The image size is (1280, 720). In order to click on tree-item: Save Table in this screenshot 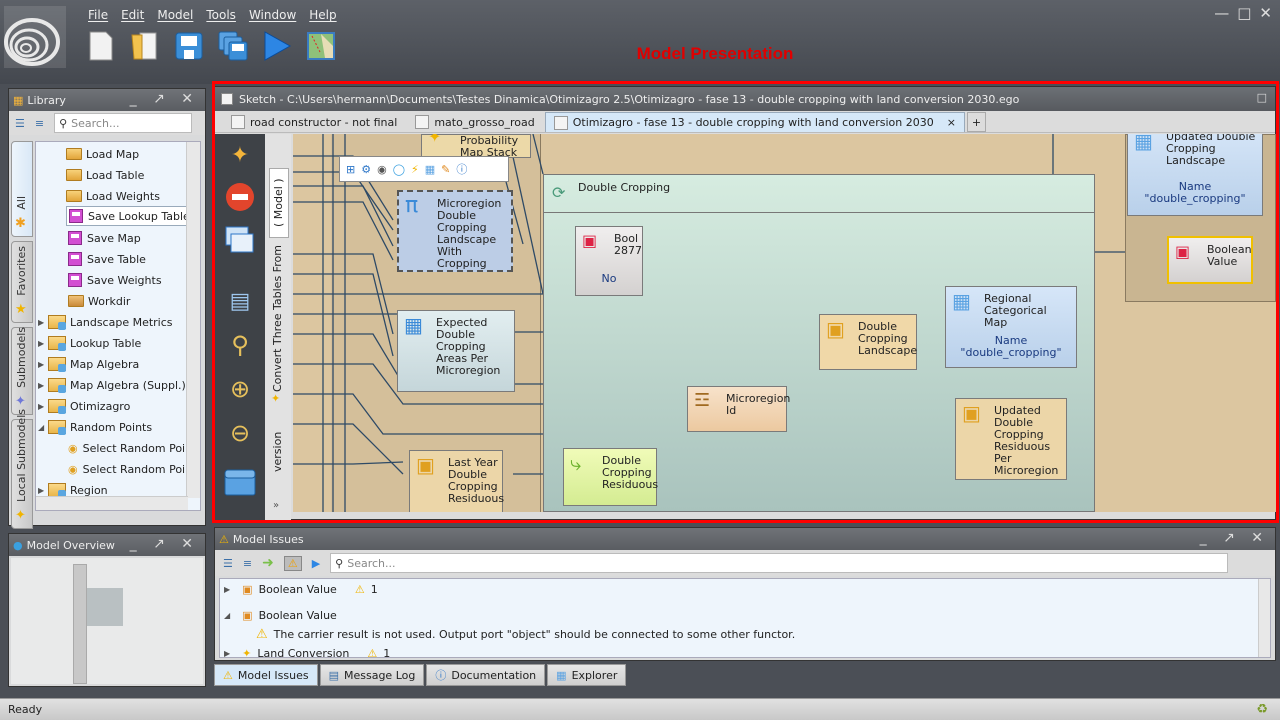, I will do `click(107, 259)`.